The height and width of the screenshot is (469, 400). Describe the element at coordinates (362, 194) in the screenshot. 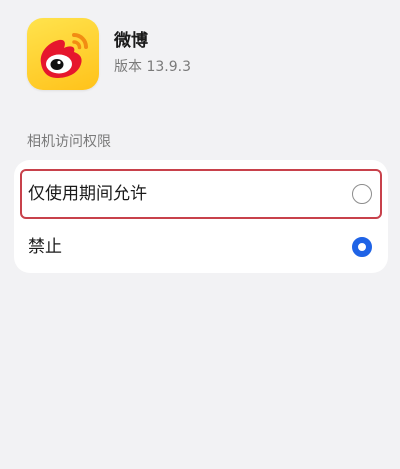

I see `radio-allow-while-using` at that location.